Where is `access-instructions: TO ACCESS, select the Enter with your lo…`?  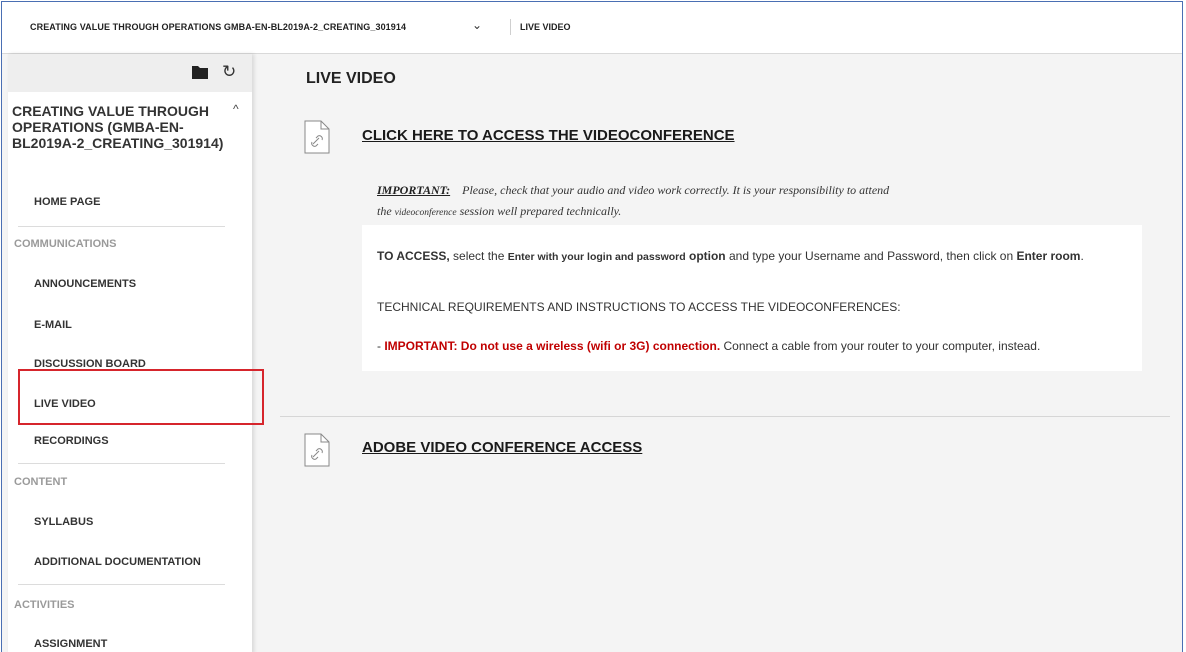 access-instructions: TO ACCESS, select the Enter with your lo… is located at coordinates (762, 257).